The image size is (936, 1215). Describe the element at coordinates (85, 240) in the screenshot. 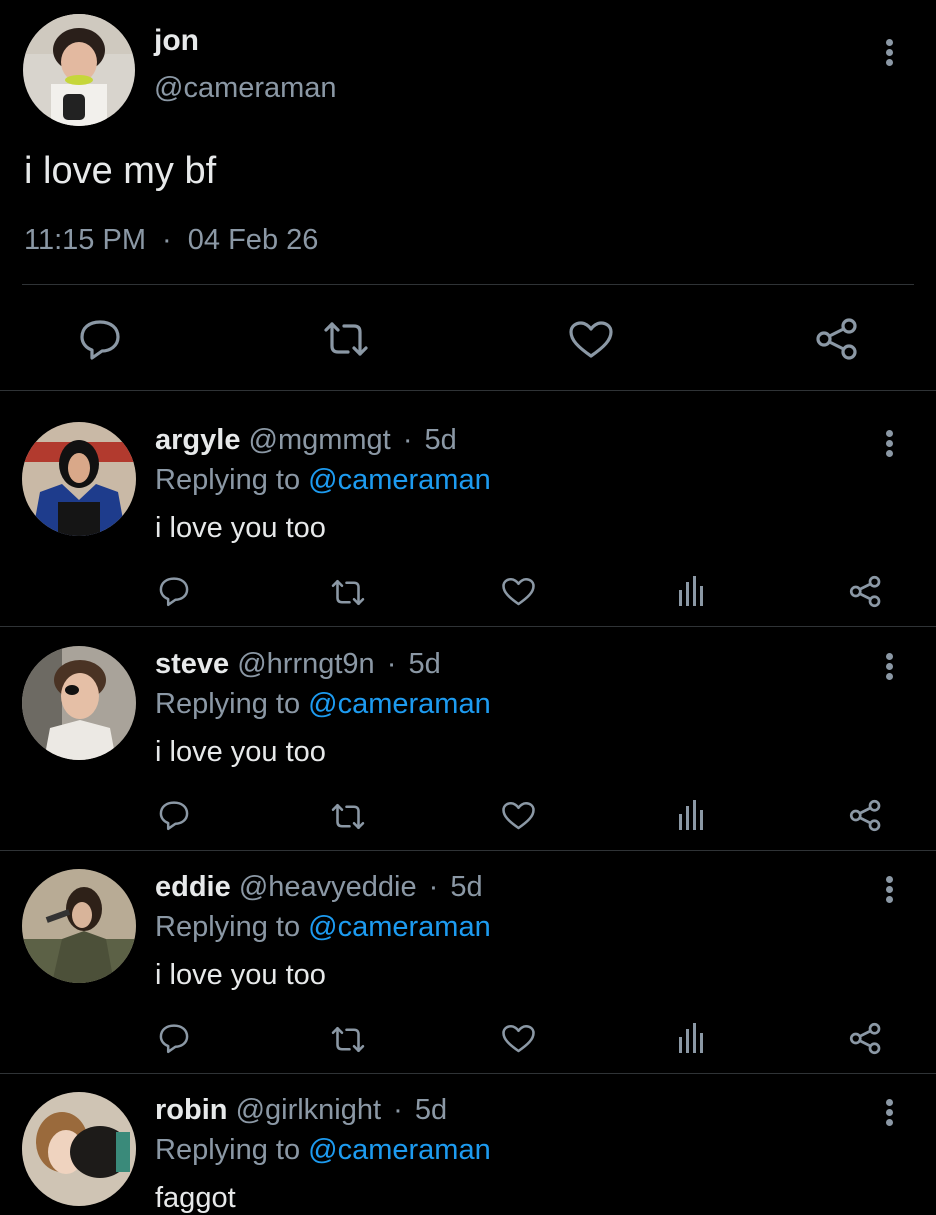

I see `tweet-time: 11:15 PM` at that location.